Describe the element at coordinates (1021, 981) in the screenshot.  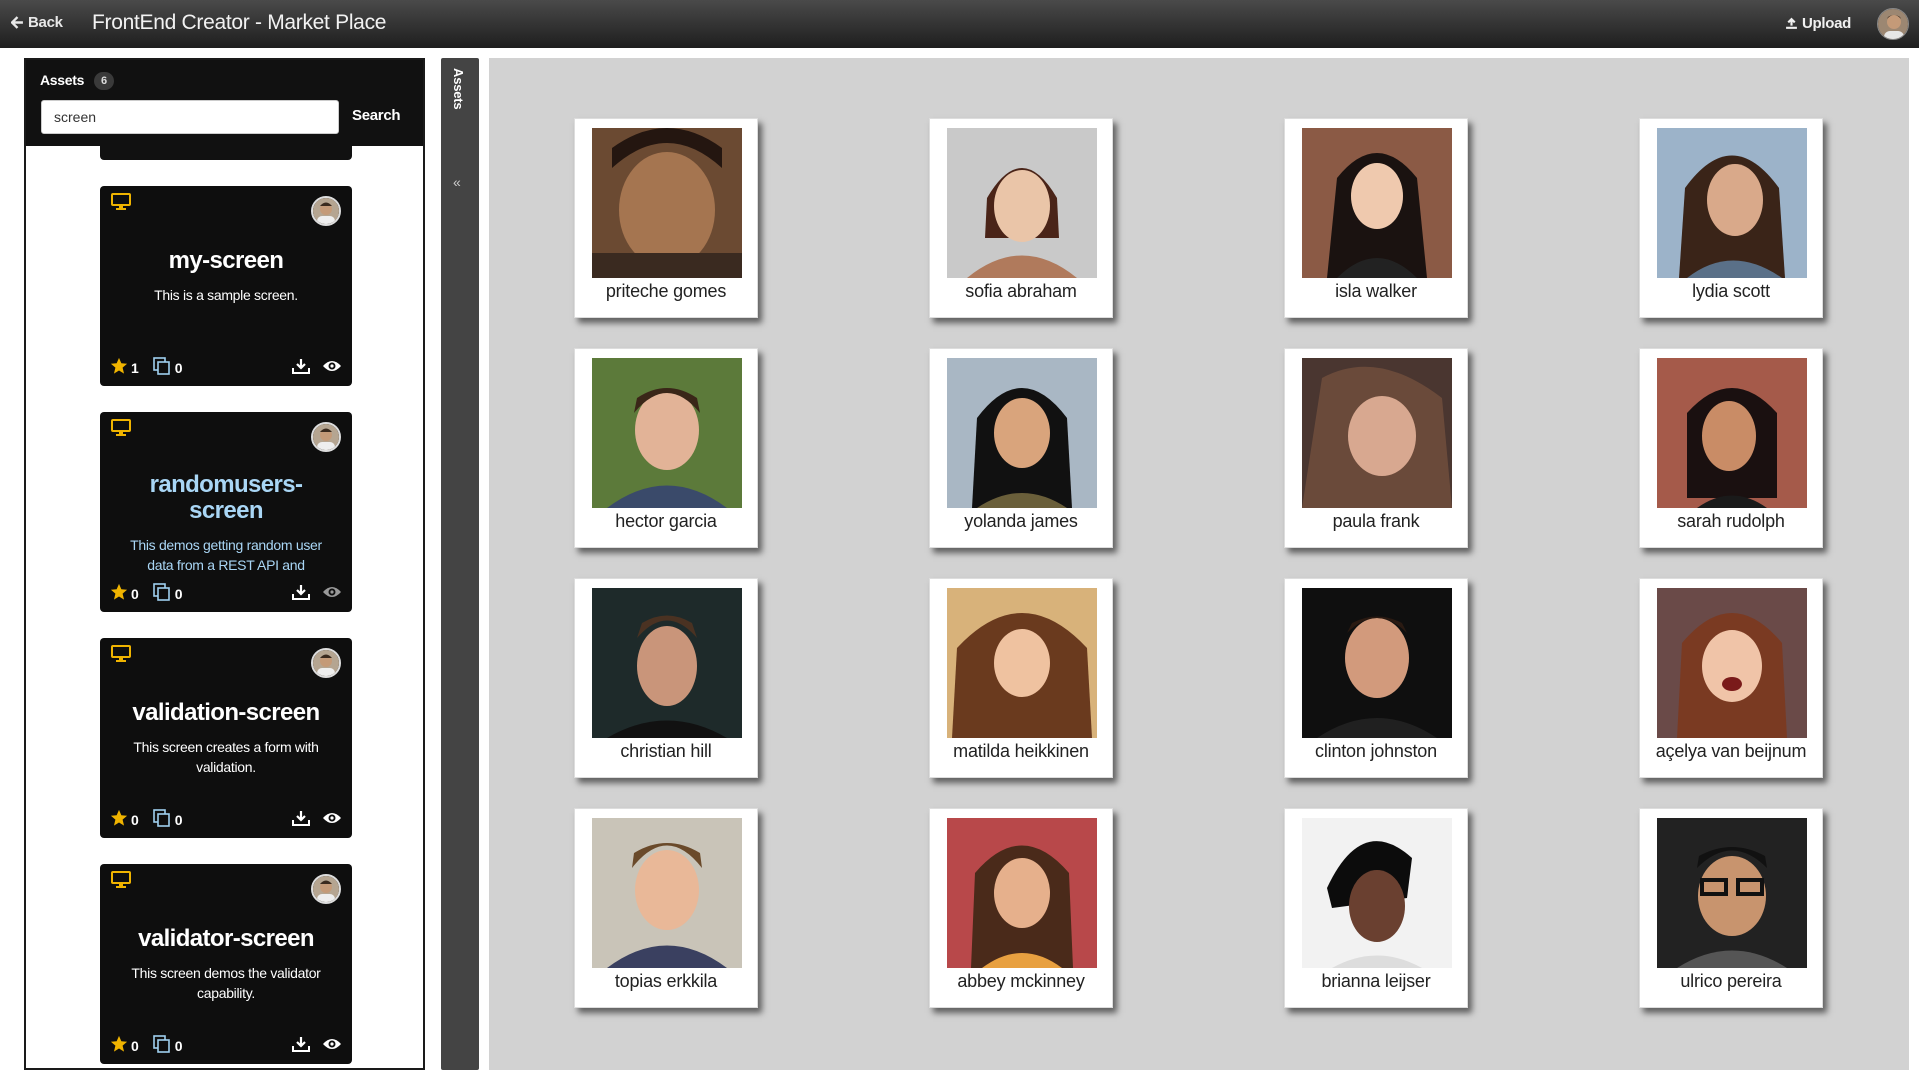
I see `person-name: abbey mckinney` at that location.